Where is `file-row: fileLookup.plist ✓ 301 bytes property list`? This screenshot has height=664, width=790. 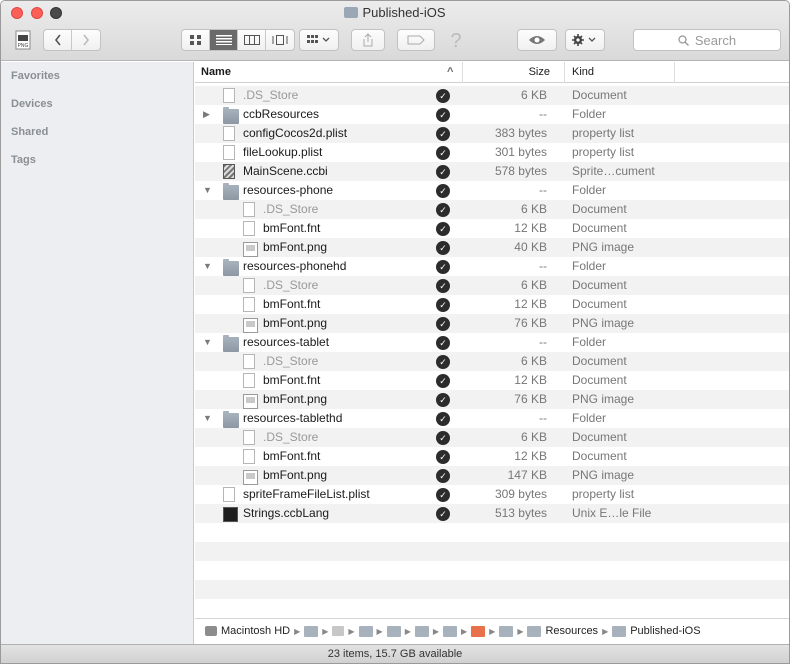 file-row: fileLookup.plist ✓ 301 bytes property list is located at coordinates (492, 152).